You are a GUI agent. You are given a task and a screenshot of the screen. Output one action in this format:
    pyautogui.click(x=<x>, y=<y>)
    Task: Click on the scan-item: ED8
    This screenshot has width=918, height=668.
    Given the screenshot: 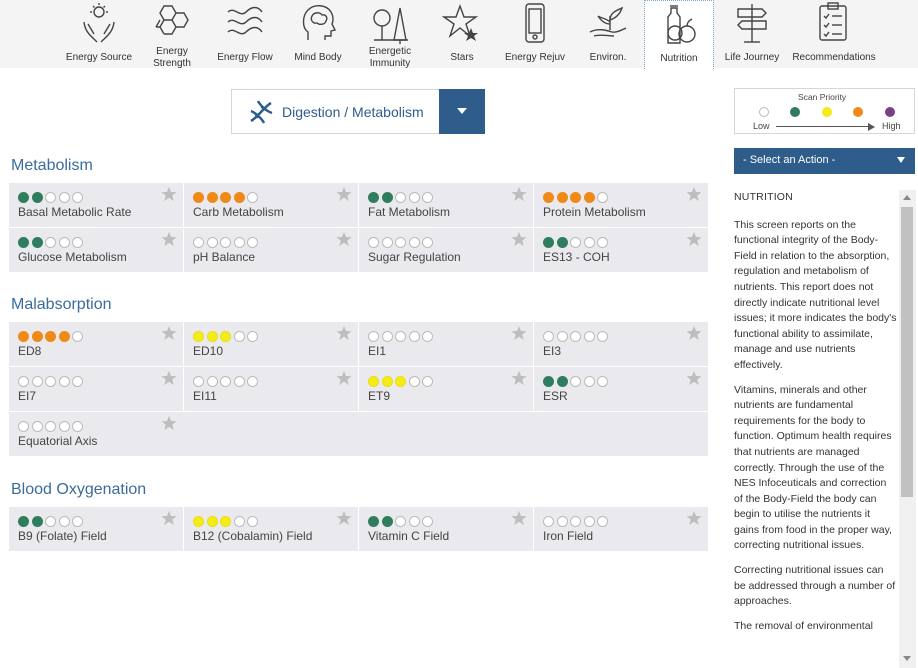 What is the action you would take?
    pyautogui.click(x=96, y=344)
    